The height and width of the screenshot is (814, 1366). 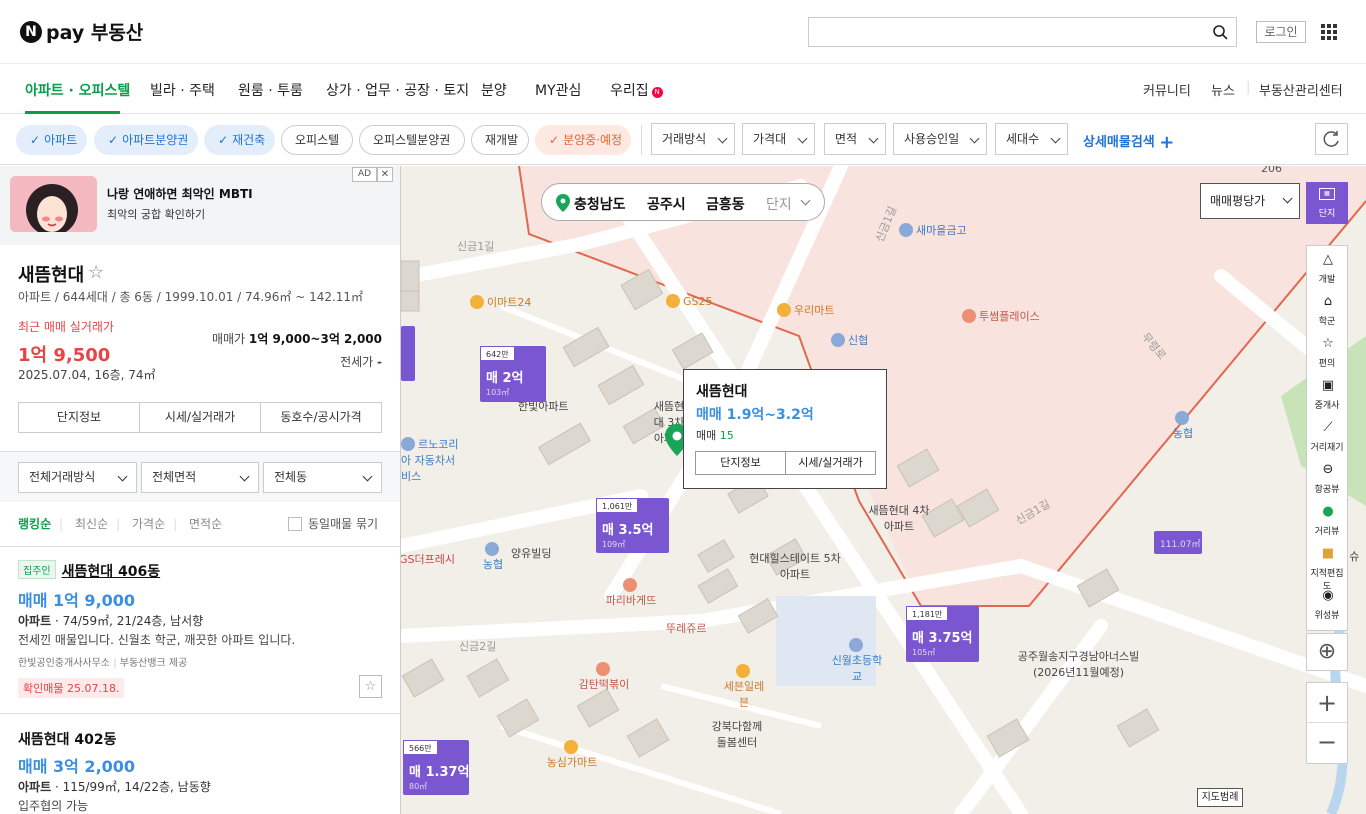 What do you see at coordinates (430, 460) in the screenshot?
I see `poi-renault: 르노코리아 자동차서비스` at bounding box center [430, 460].